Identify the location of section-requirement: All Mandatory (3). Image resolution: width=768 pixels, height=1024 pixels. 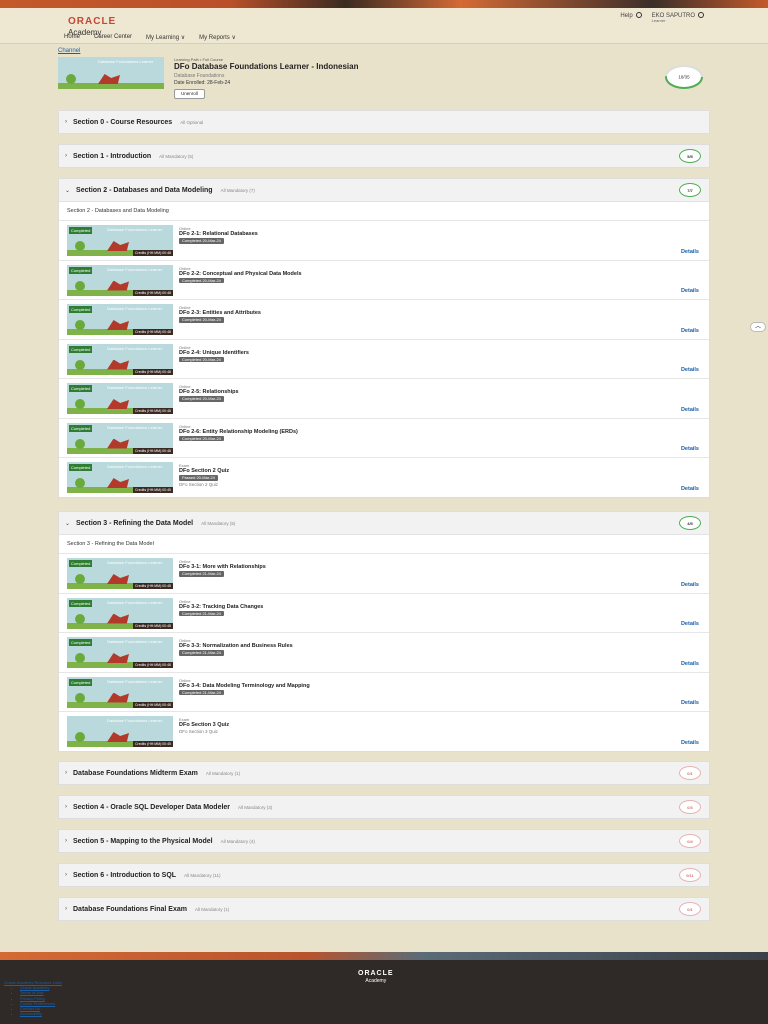
(255, 807).